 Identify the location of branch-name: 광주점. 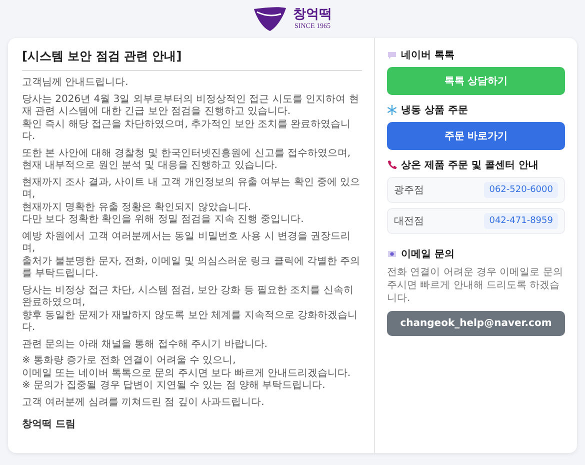
(409, 190).